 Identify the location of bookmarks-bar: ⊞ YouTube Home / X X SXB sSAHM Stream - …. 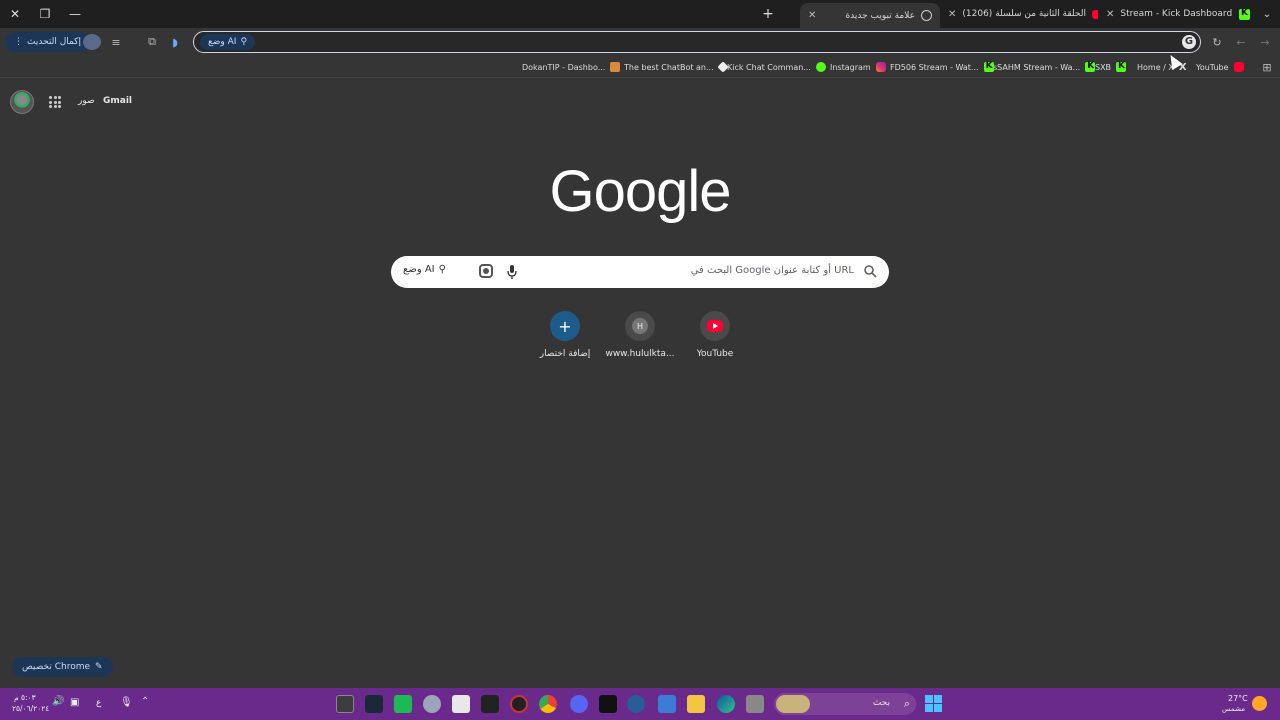
(640, 67).